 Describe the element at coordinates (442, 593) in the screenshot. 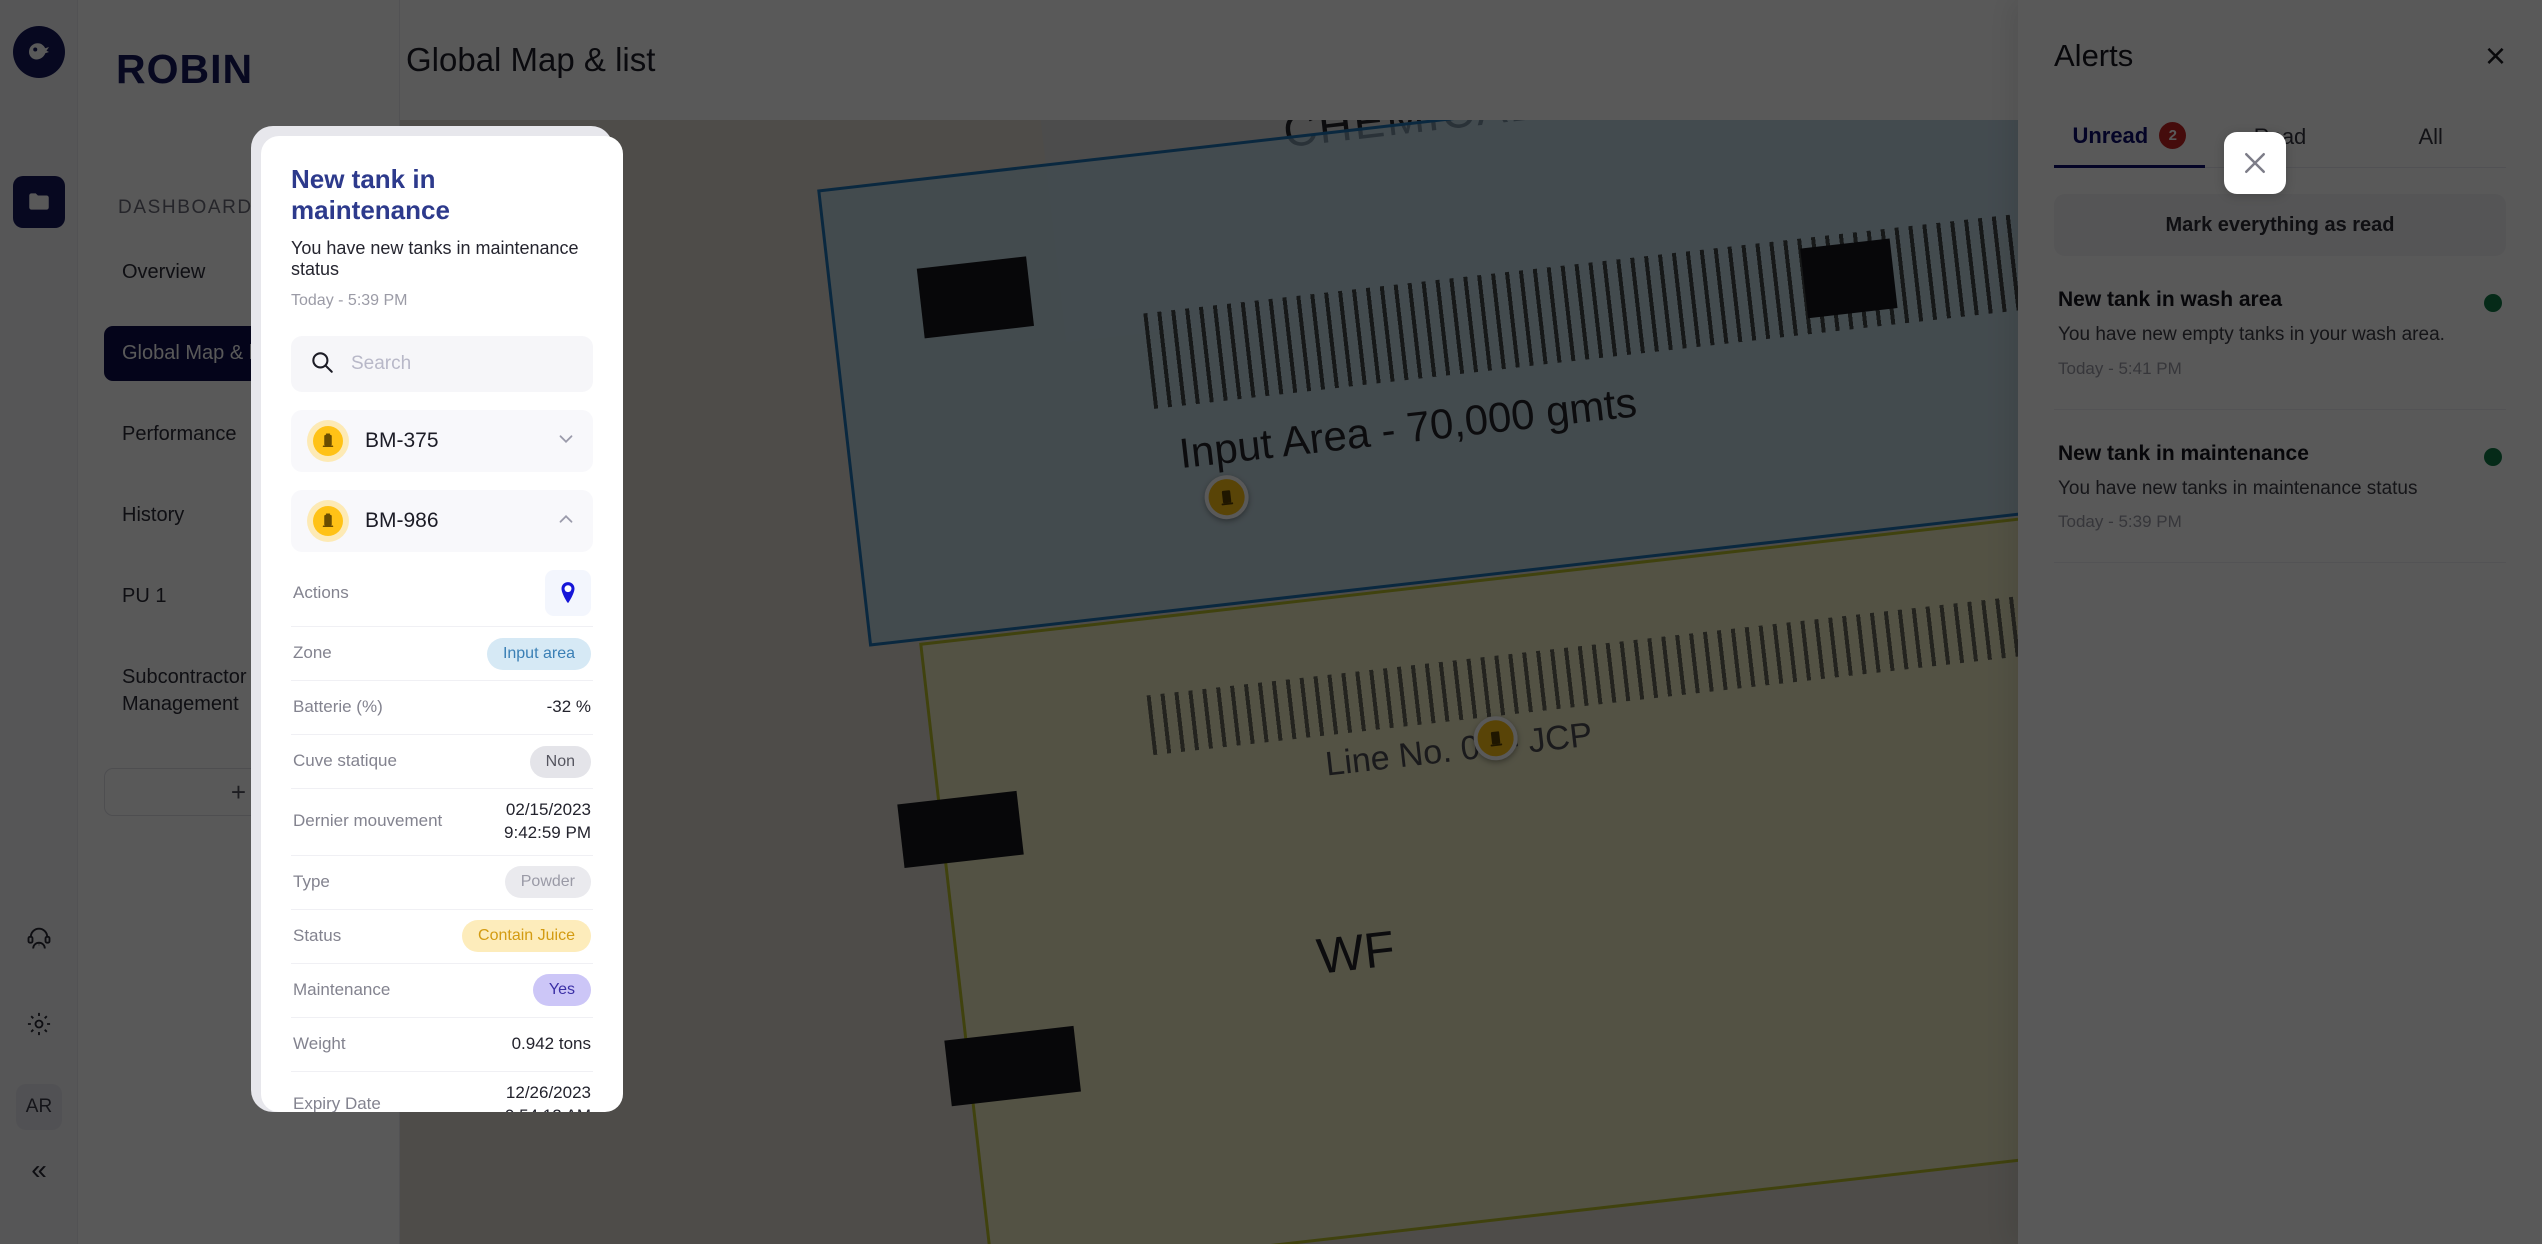

I see `detail-row-actions: Actions` at that location.